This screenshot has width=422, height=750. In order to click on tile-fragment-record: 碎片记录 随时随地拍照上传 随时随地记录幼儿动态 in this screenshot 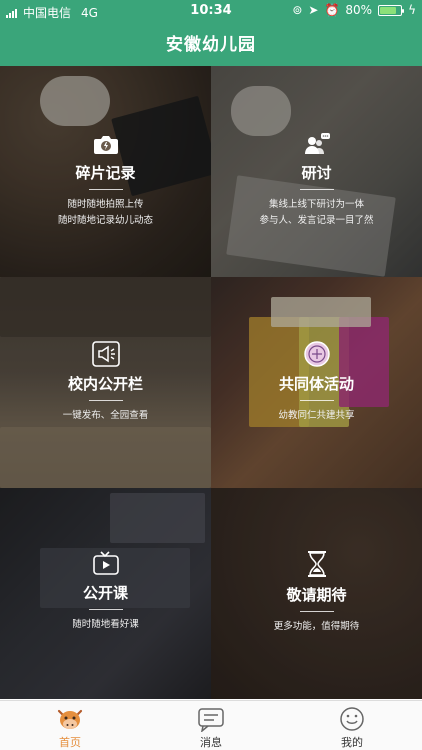, I will do `click(105, 171)`.